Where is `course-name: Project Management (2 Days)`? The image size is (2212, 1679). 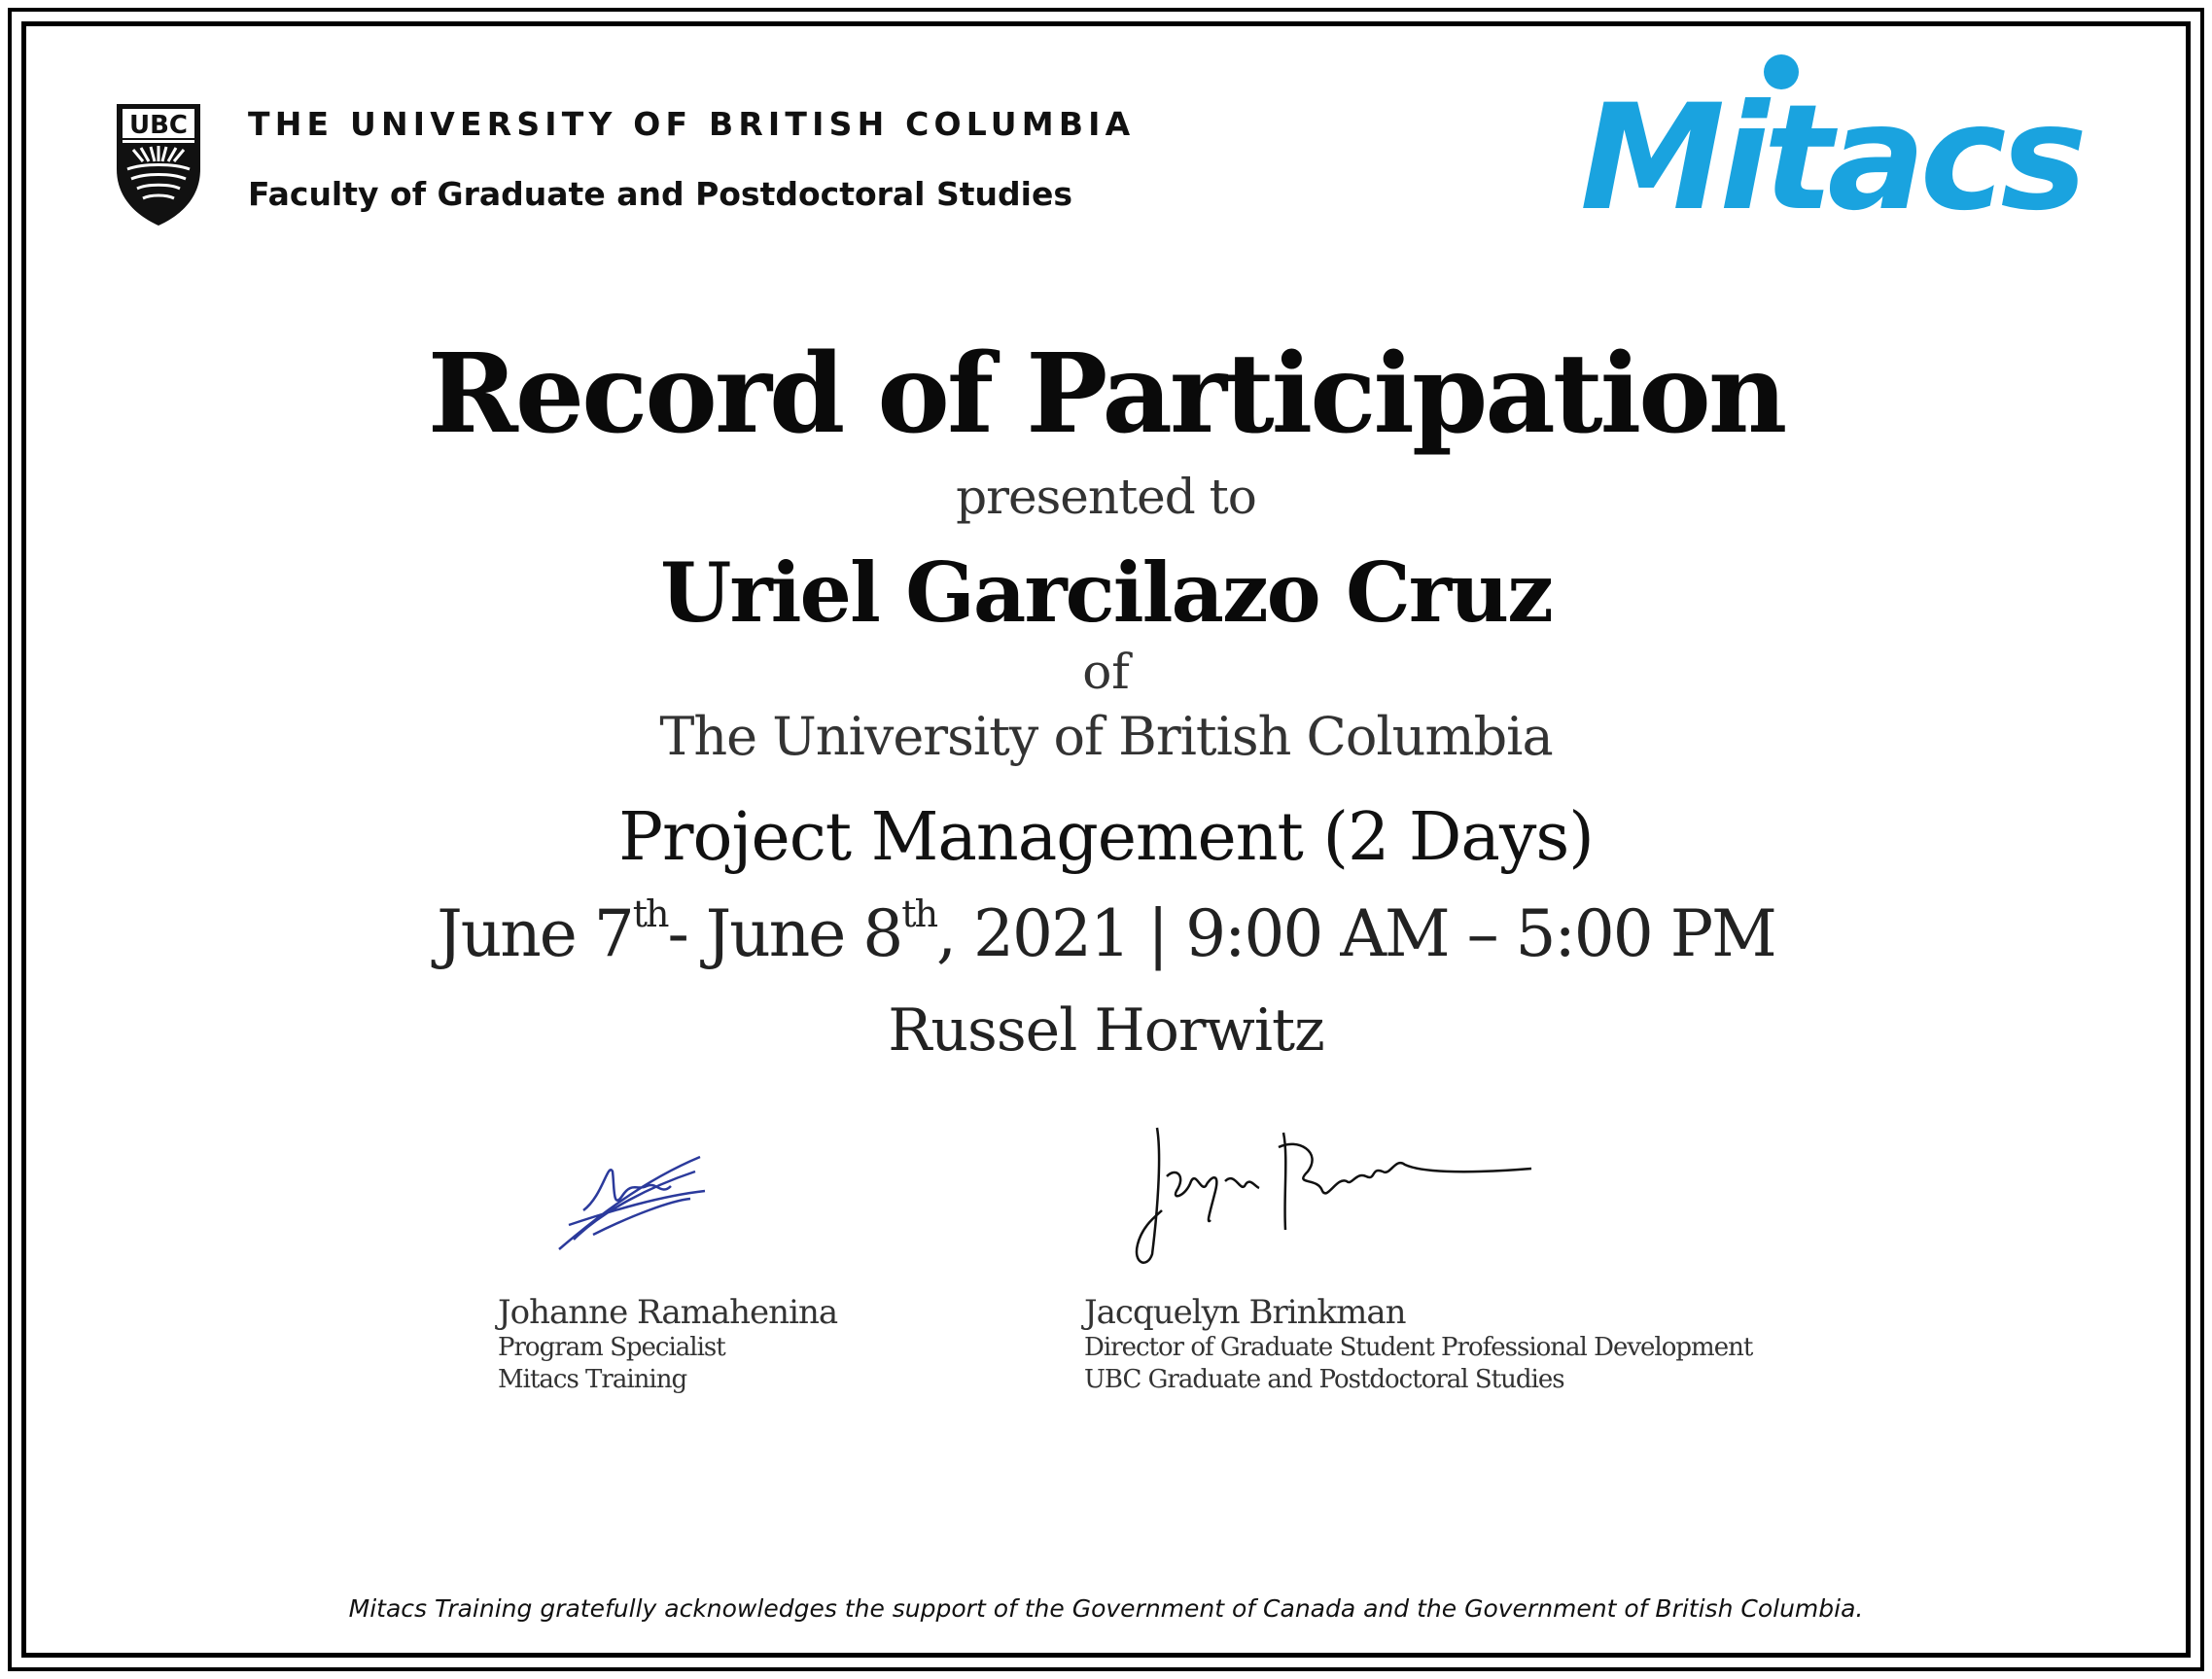
course-name: Project Management (2 Days) is located at coordinates (1106, 837).